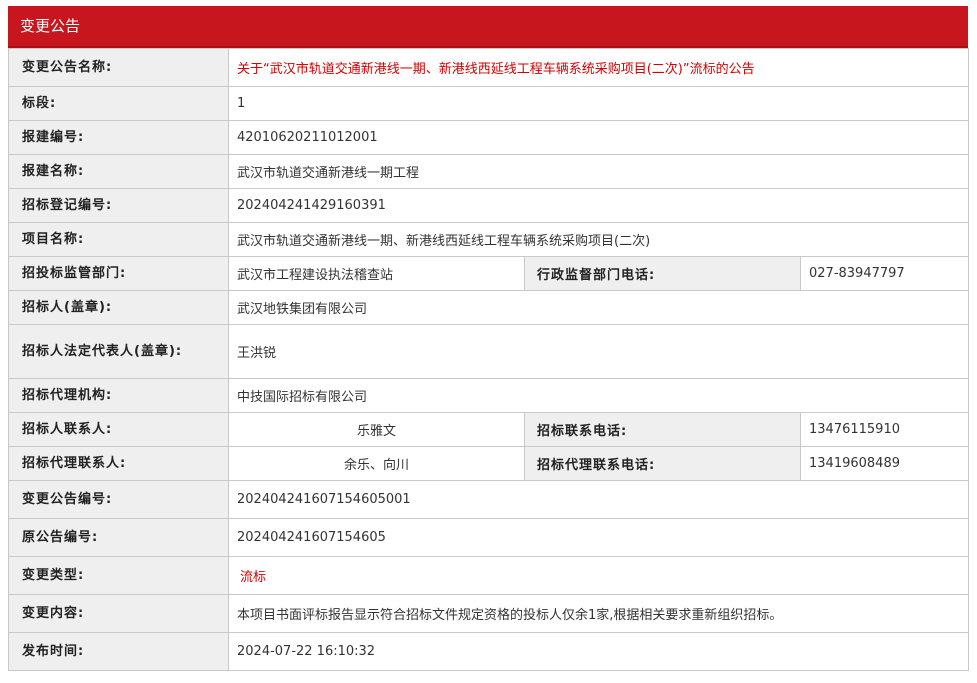  What do you see at coordinates (662, 273) in the screenshot?
I see `supervisor-phone-label: 行政监督部门电话:` at bounding box center [662, 273].